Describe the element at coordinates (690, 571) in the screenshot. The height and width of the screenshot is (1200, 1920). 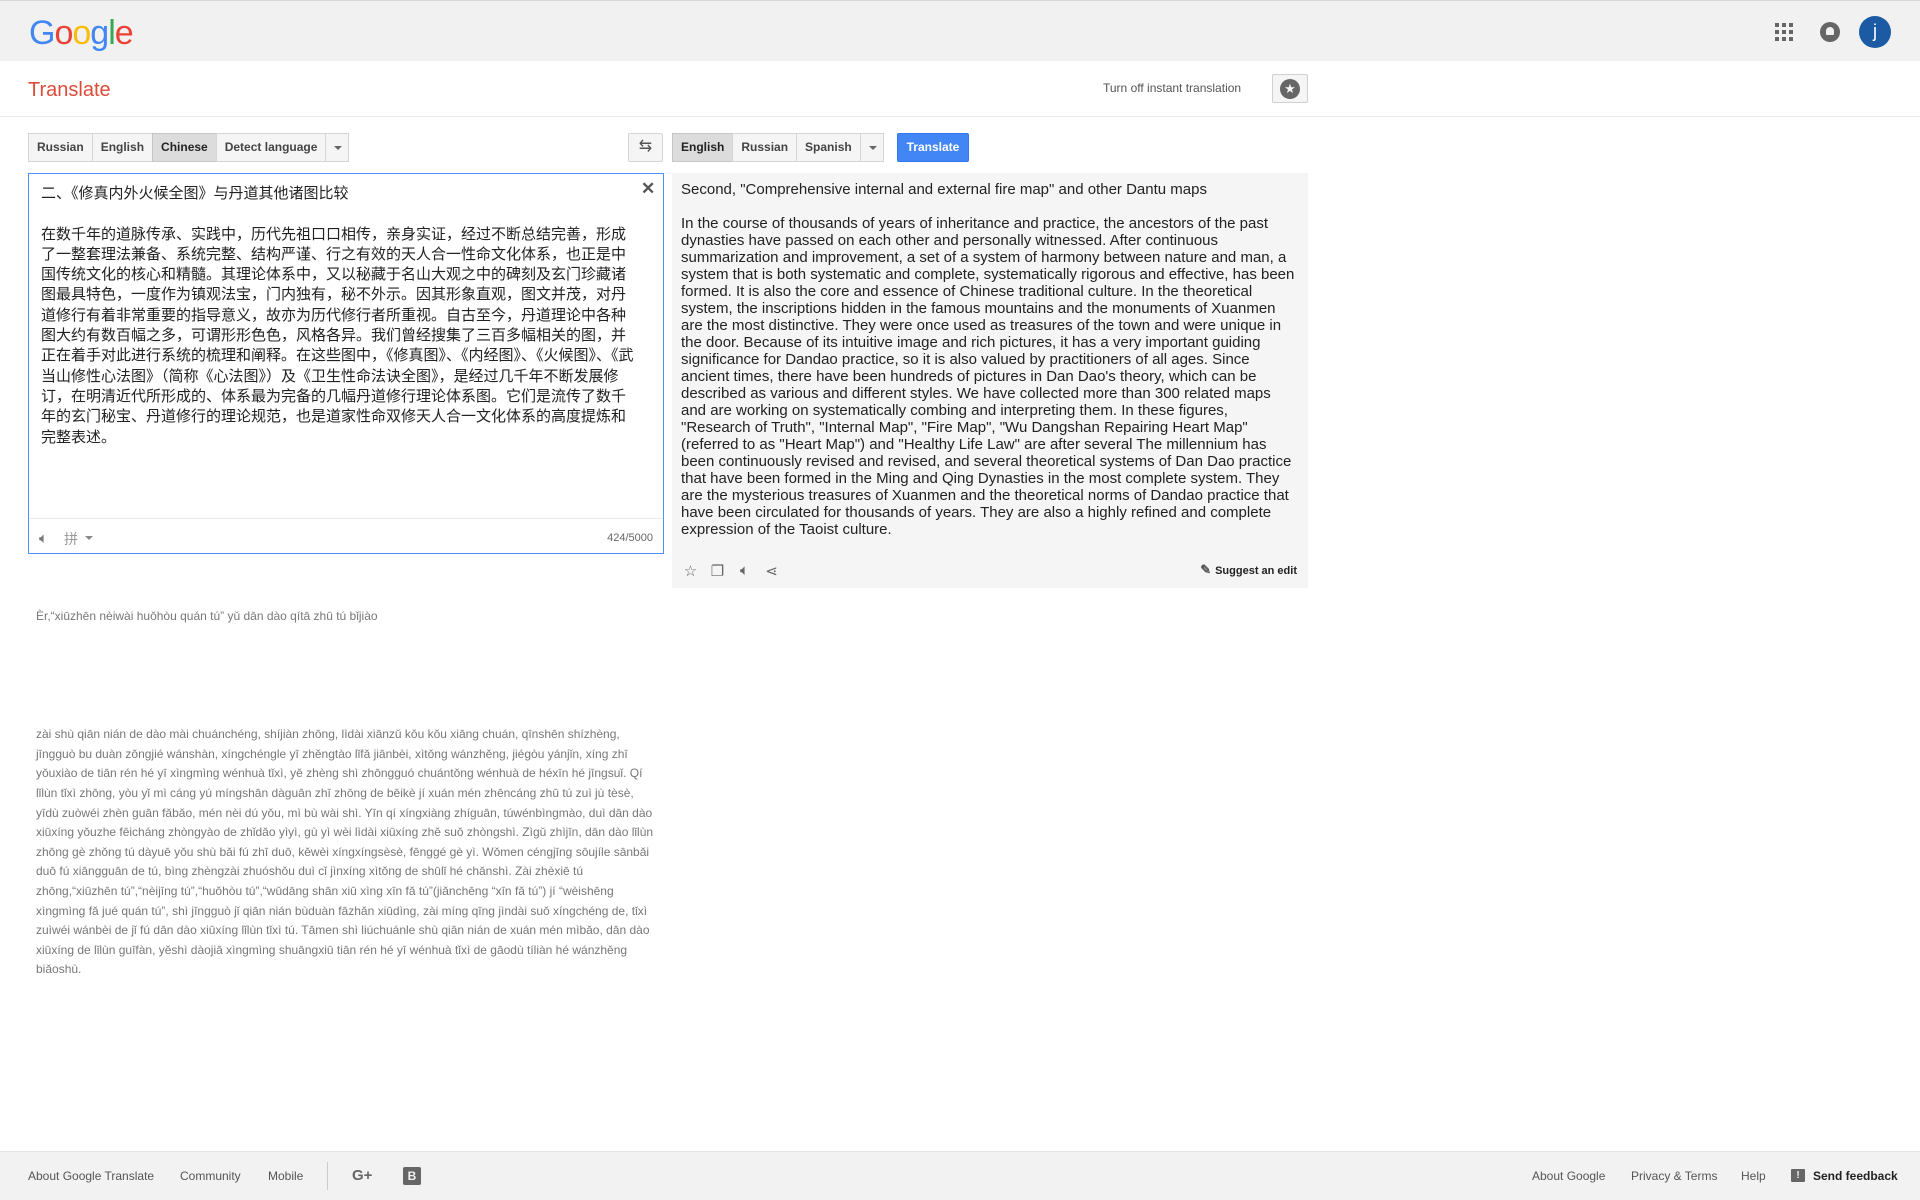
I see `star-outline-icon: ☆` at that location.